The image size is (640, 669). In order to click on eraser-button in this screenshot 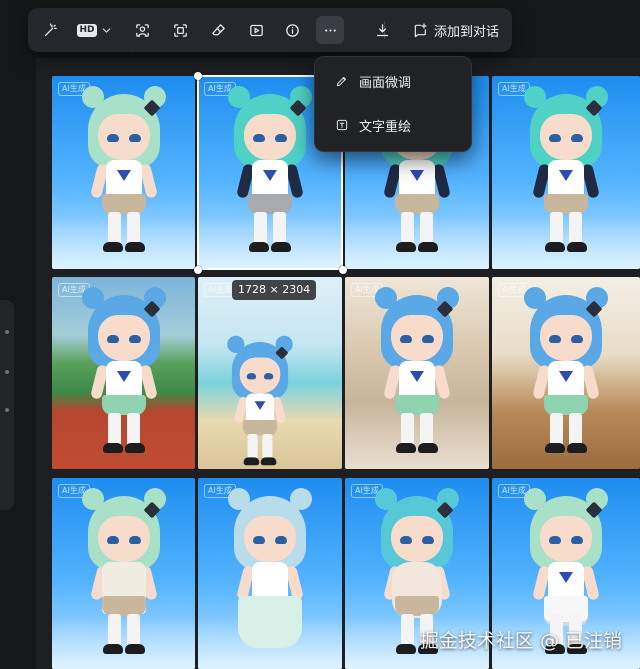, I will do `click(218, 30)`.